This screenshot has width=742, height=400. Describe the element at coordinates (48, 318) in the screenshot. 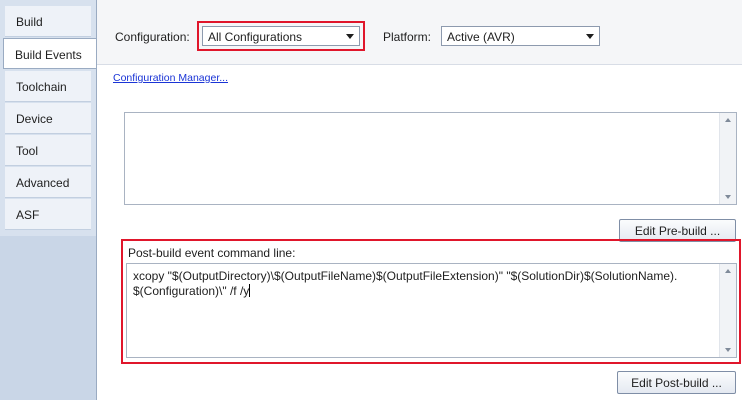

I see `sidebar-background` at that location.